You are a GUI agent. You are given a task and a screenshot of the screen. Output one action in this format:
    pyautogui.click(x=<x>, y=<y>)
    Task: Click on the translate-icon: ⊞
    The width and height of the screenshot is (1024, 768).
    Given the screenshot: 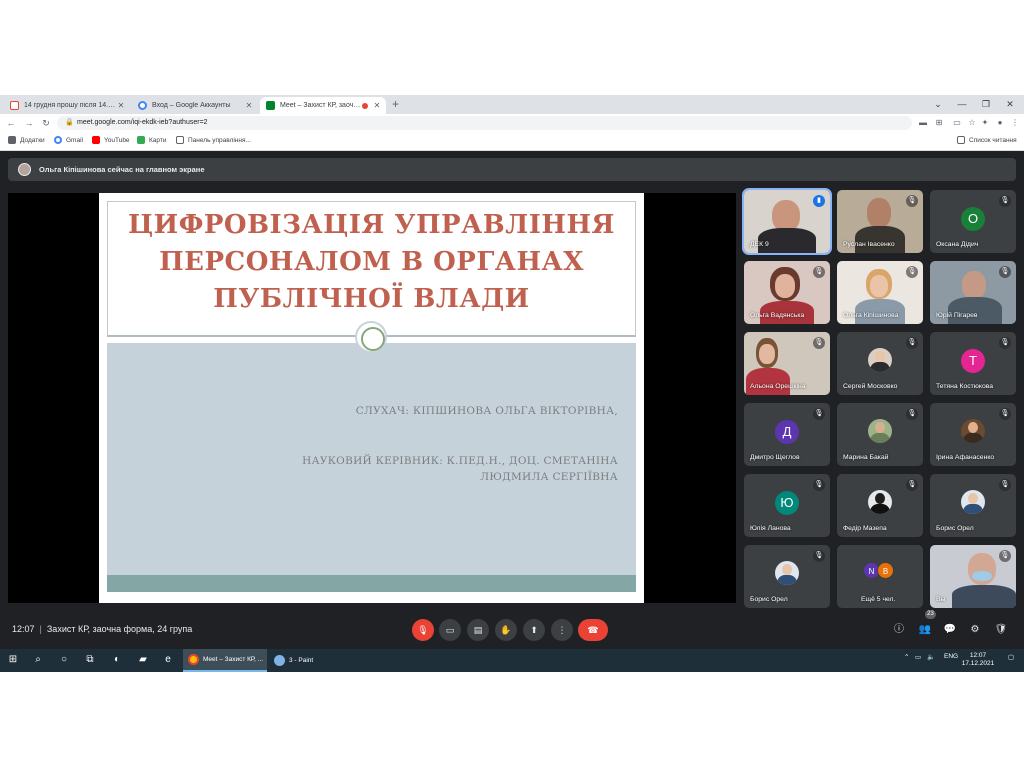 What is the action you would take?
    pyautogui.click(x=939, y=123)
    